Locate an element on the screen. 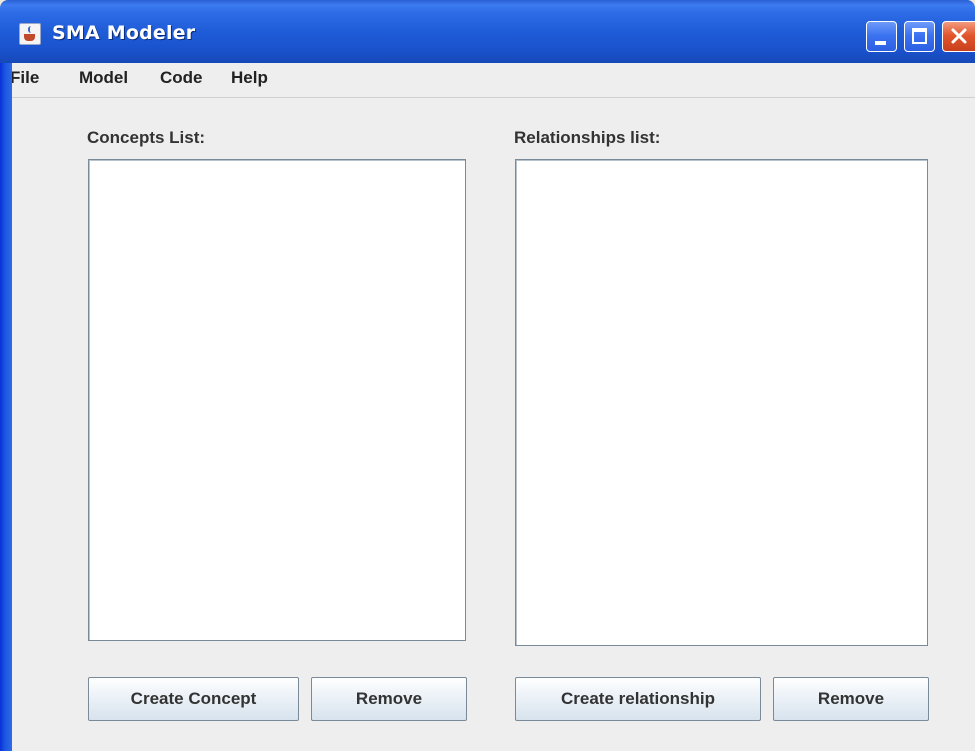 The image size is (975, 751). remove-concept-button: Remove is located at coordinates (389, 699).